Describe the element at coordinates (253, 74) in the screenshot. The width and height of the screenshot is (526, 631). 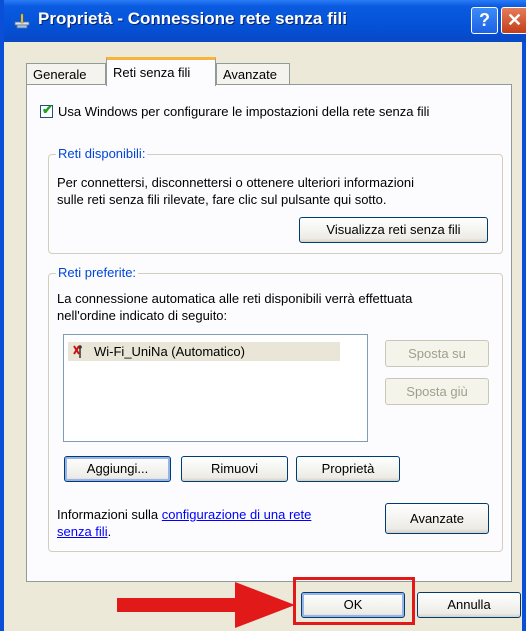
I see `tab-avanzate: Avanzate` at that location.